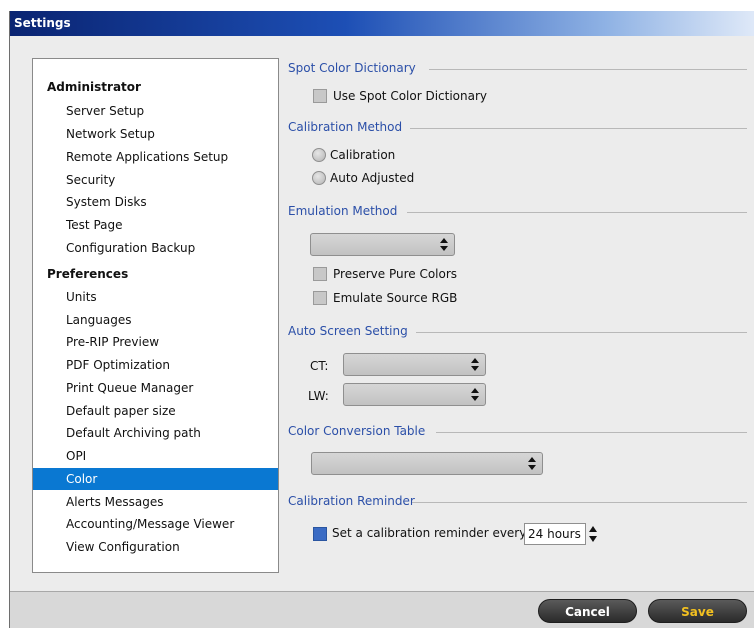  What do you see at coordinates (345, 127) in the screenshot?
I see `section-header-calibration-method: Calibration Method` at bounding box center [345, 127].